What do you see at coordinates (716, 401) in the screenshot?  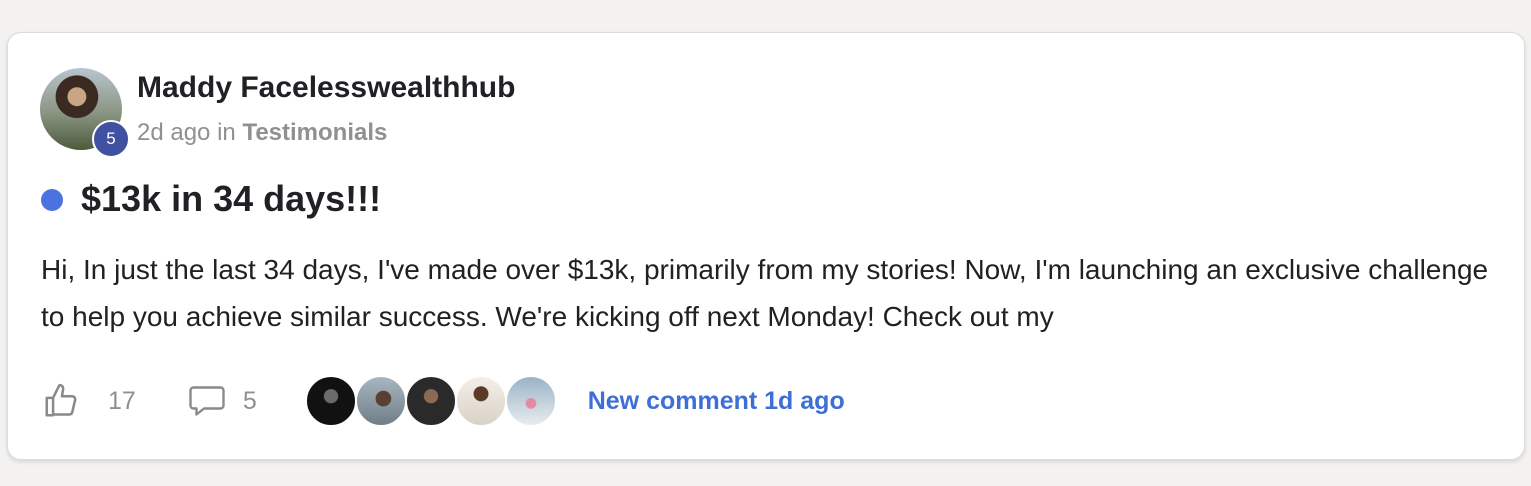 I see `new-comment-link: New comment 1d ago` at bounding box center [716, 401].